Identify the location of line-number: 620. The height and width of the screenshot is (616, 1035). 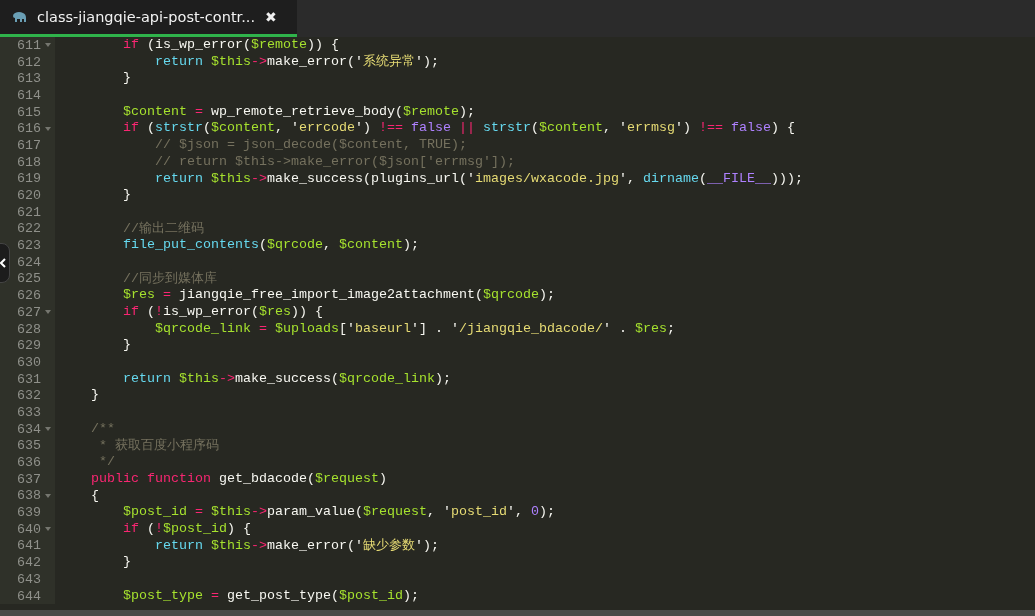
(28, 196).